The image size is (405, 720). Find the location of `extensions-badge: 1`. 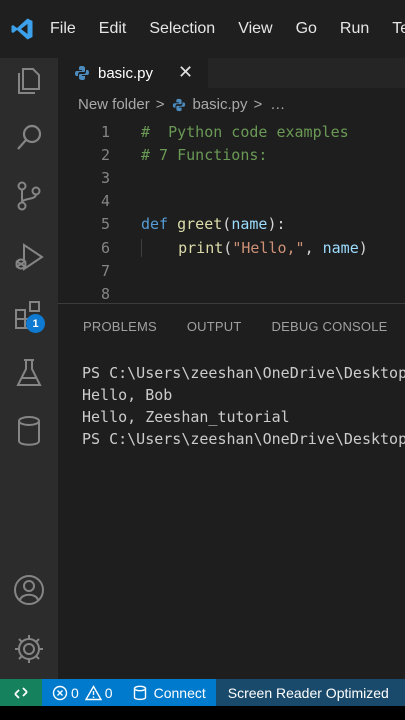

extensions-badge: 1 is located at coordinates (35, 323).